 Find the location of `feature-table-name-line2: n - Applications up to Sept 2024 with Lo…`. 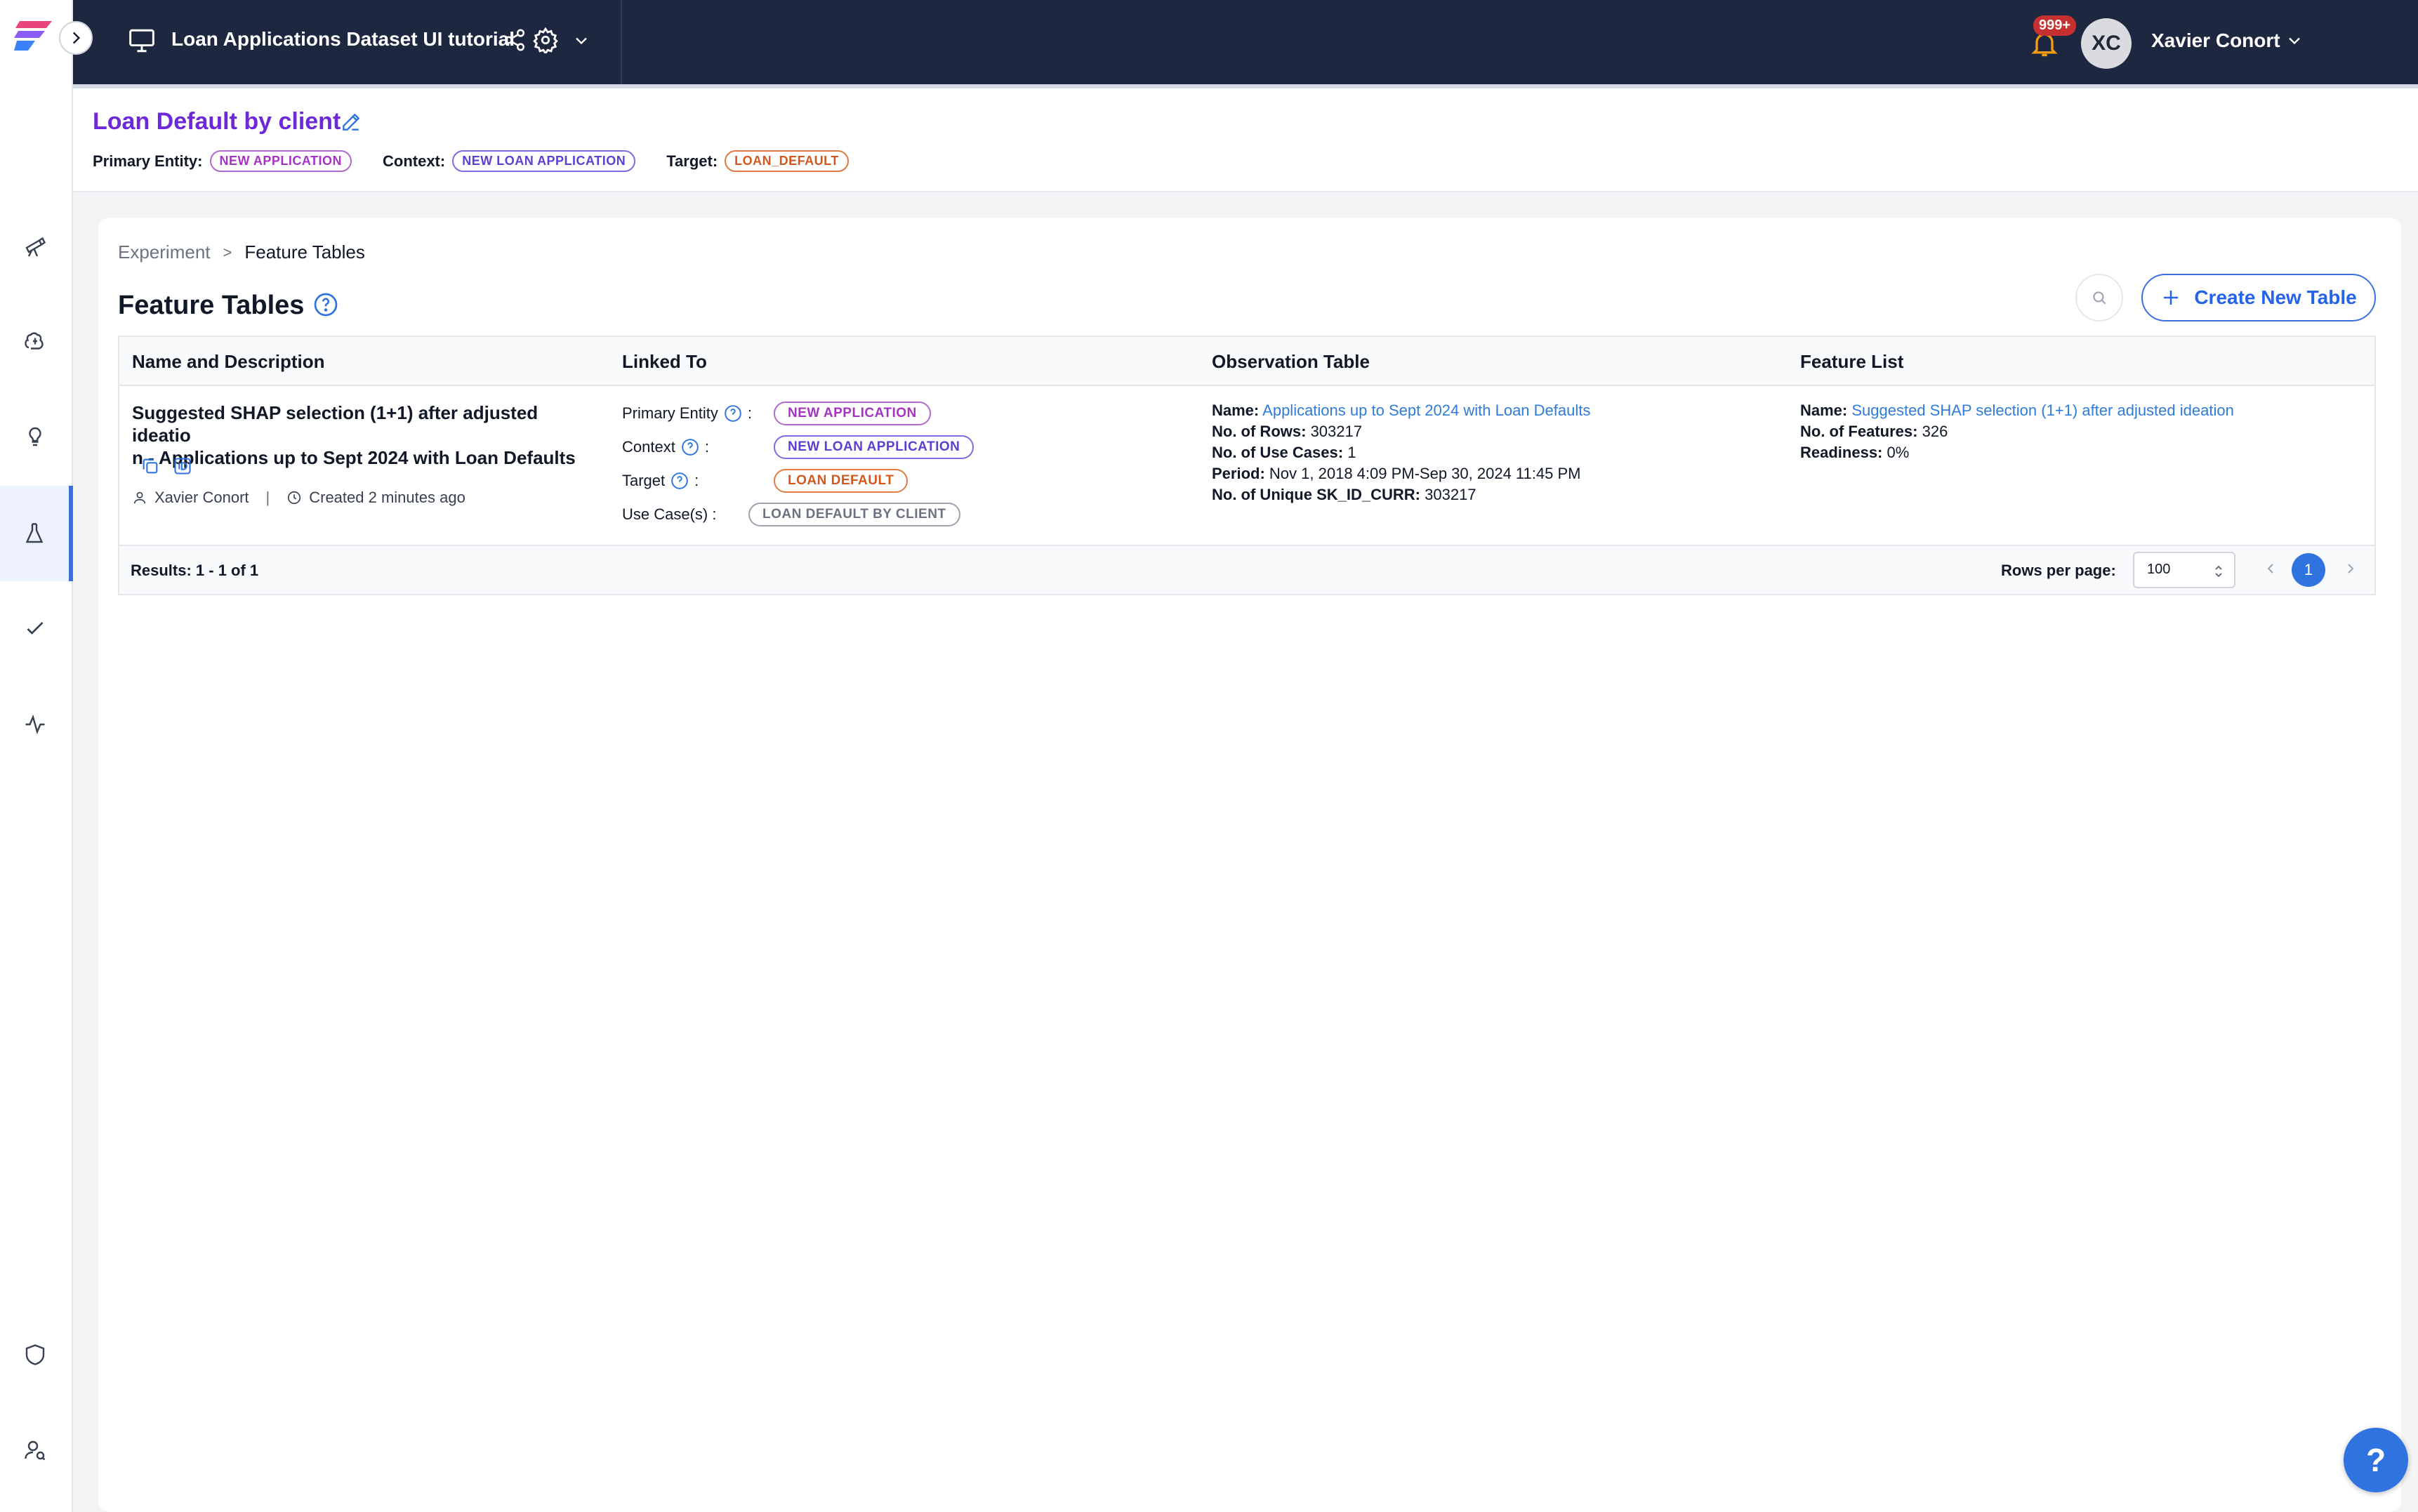

feature-table-name-line2: n - Applications up to Sept 2024 with Lo… is located at coordinates (354, 457).